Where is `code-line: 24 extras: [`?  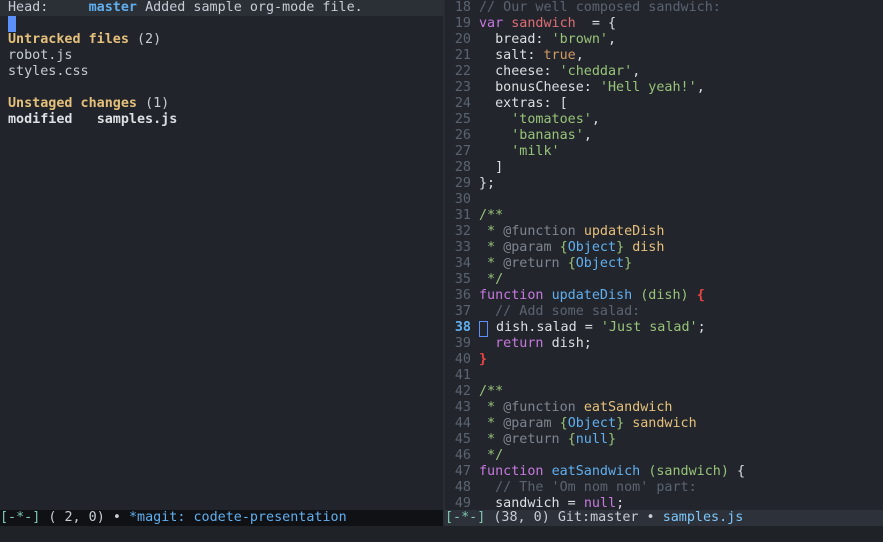 code-line: 24 extras: [ is located at coordinates (664, 104).